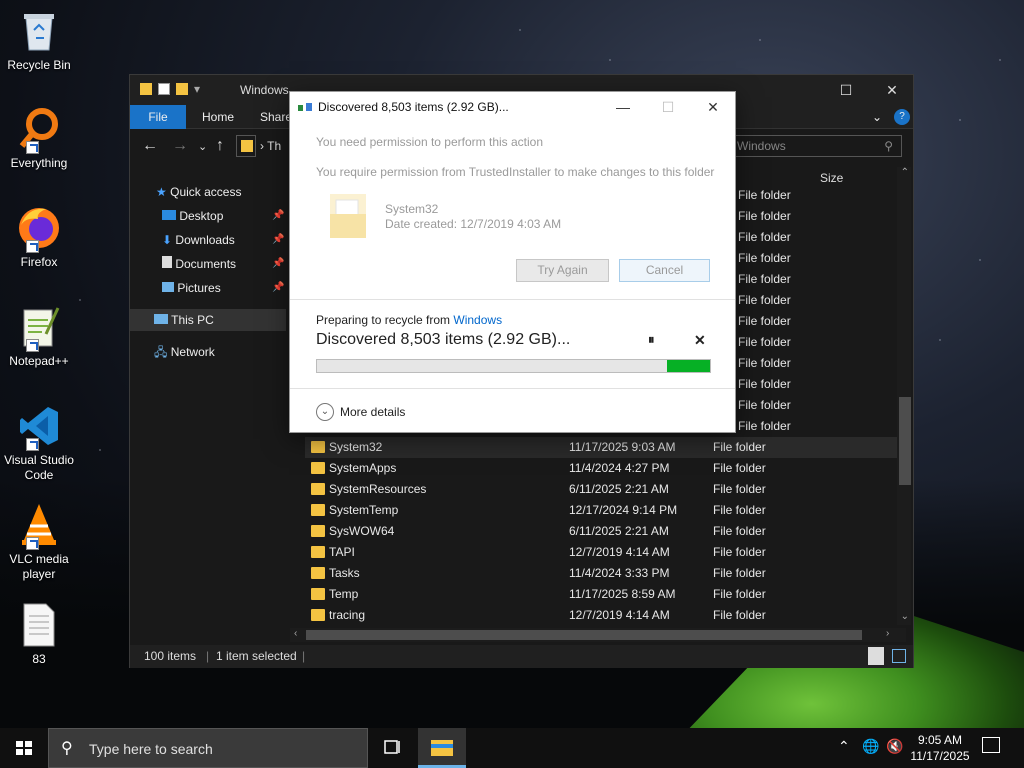  Describe the element at coordinates (218, 117) in the screenshot. I see `tab-home: Home` at that location.